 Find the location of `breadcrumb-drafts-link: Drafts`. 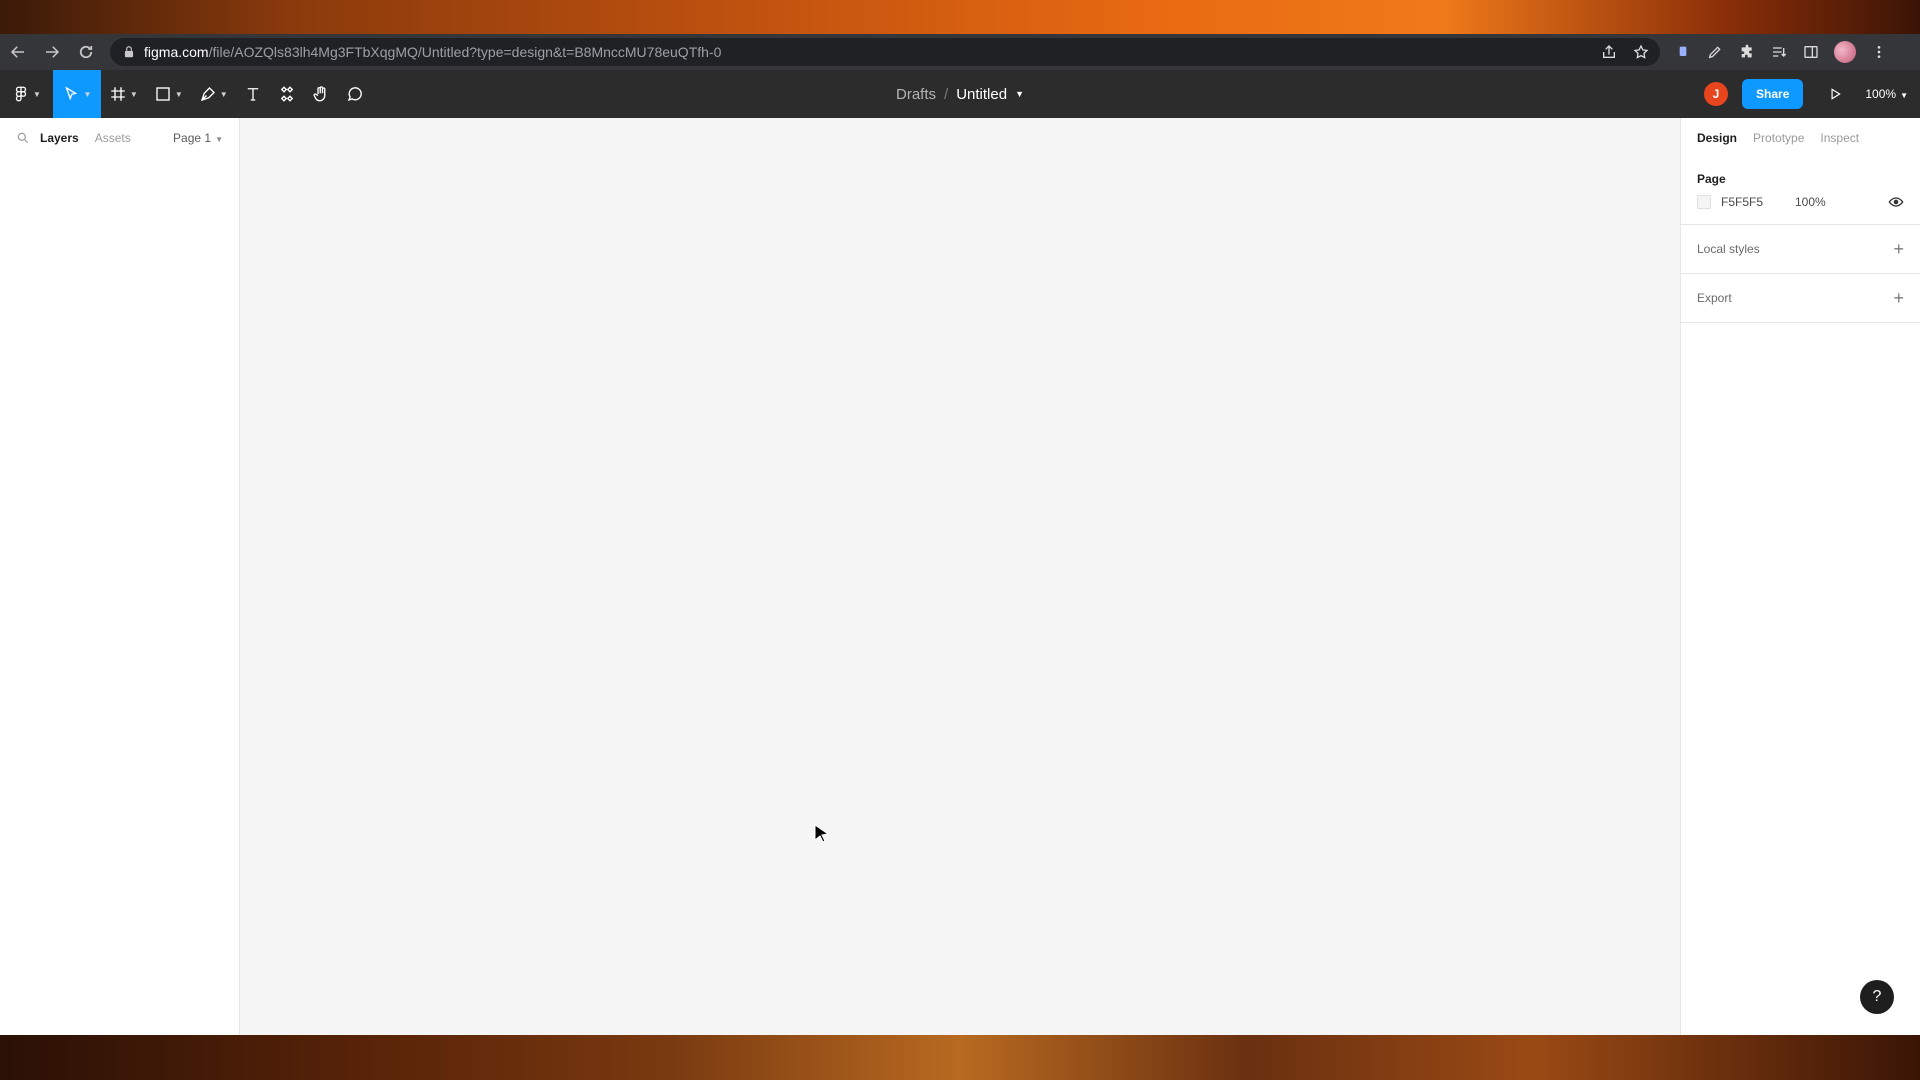

breadcrumb-drafts-link: Drafts is located at coordinates (916, 94).